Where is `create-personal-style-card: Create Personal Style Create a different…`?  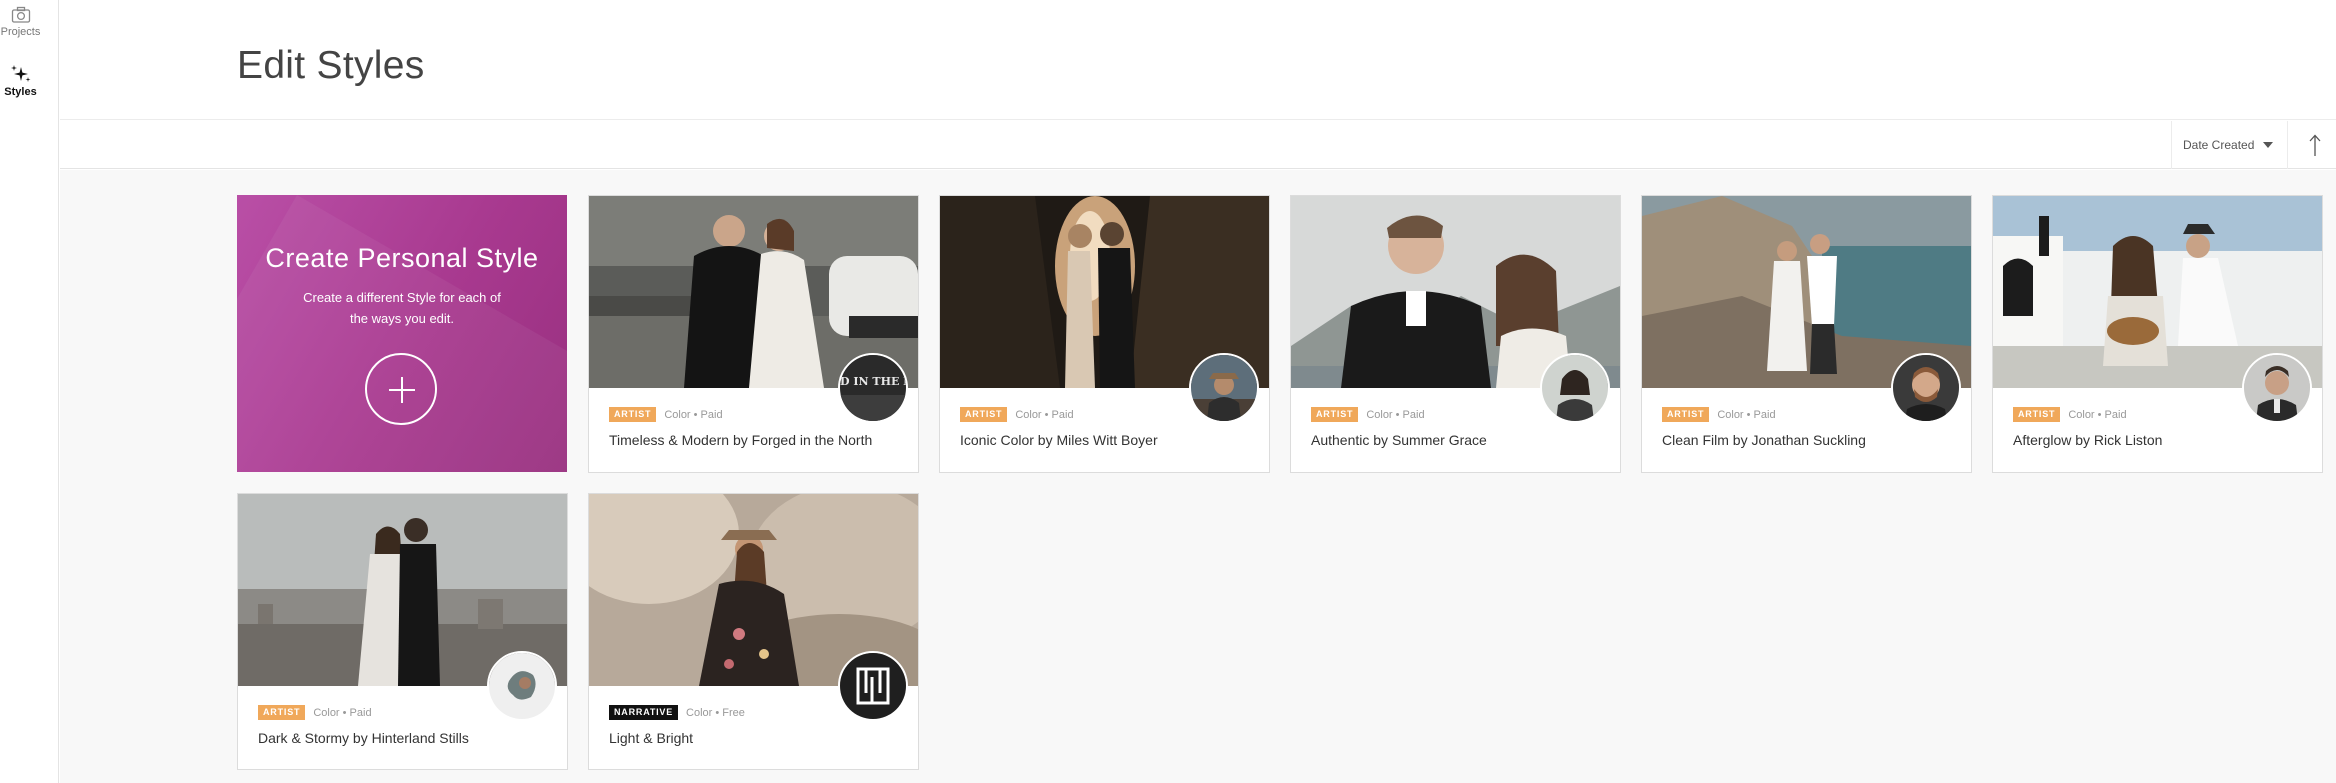
create-personal-style-card: Create Personal Style Create a different… is located at coordinates (402, 333).